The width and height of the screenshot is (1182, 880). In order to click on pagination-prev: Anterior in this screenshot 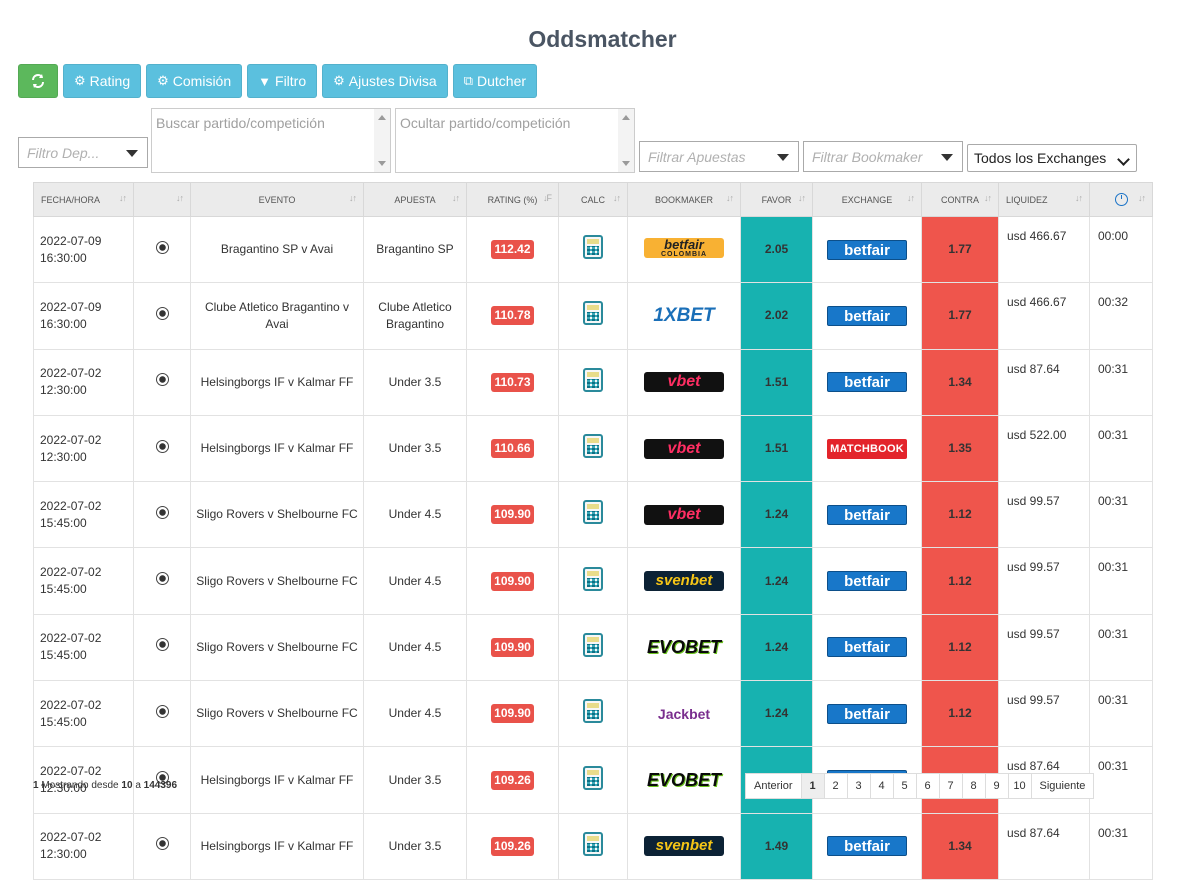, I will do `click(773, 786)`.